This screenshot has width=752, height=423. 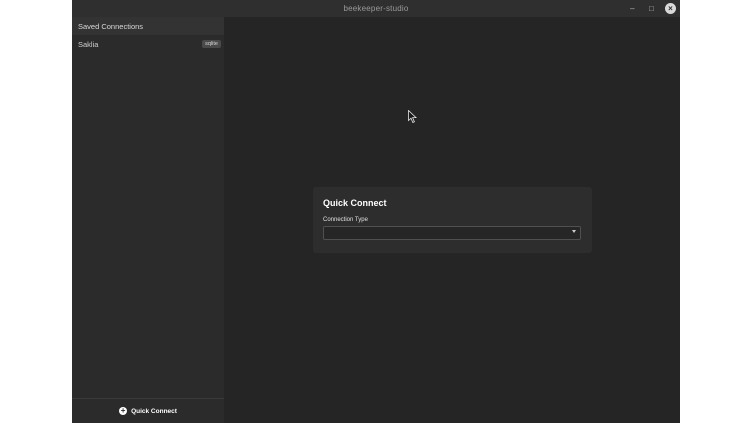 I want to click on connection-type-label: Connection Type, so click(x=345, y=220).